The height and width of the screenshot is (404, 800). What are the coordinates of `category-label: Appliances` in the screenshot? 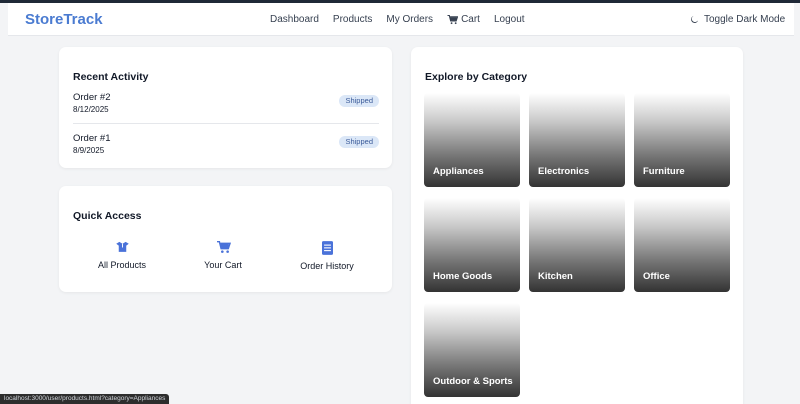 It's located at (458, 171).